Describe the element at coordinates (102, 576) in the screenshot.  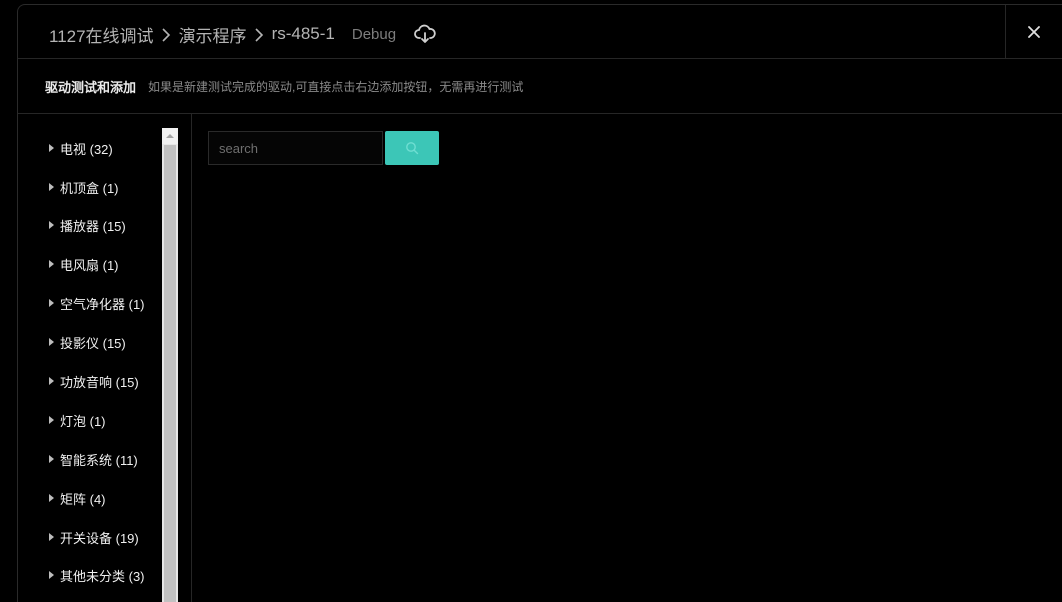
I see `tree-item-label: 其他未分类 (3)` at that location.